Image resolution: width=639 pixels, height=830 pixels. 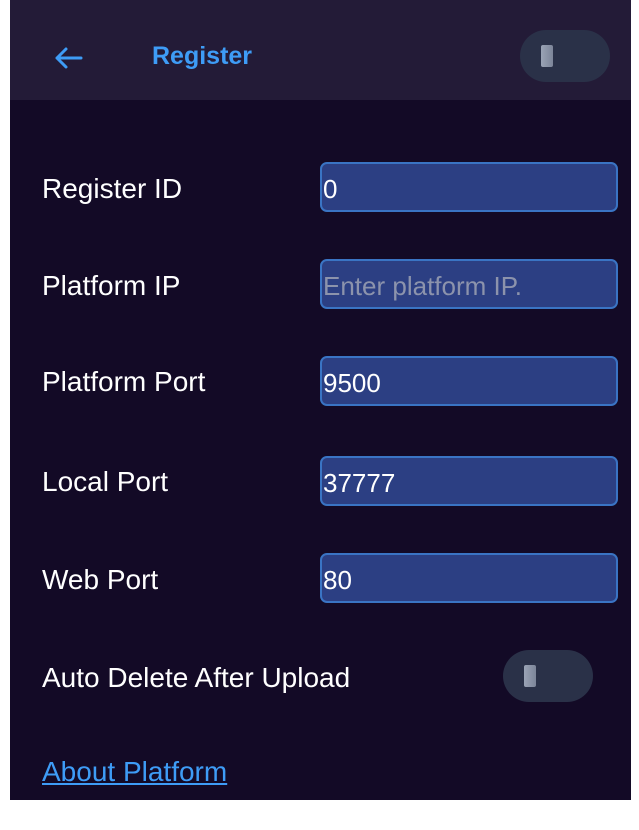 I want to click on app-header: Register, so click(x=320, y=50).